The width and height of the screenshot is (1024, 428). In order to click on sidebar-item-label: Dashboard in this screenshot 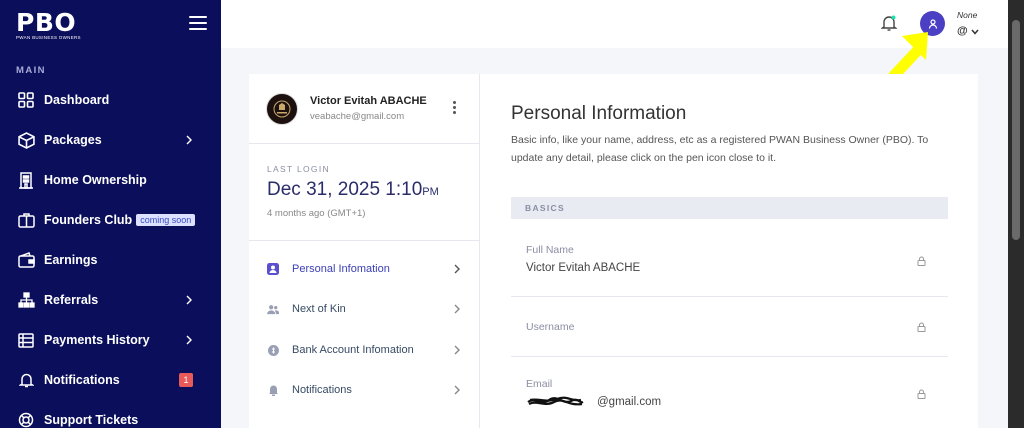, I will do `click(77, 100)`.